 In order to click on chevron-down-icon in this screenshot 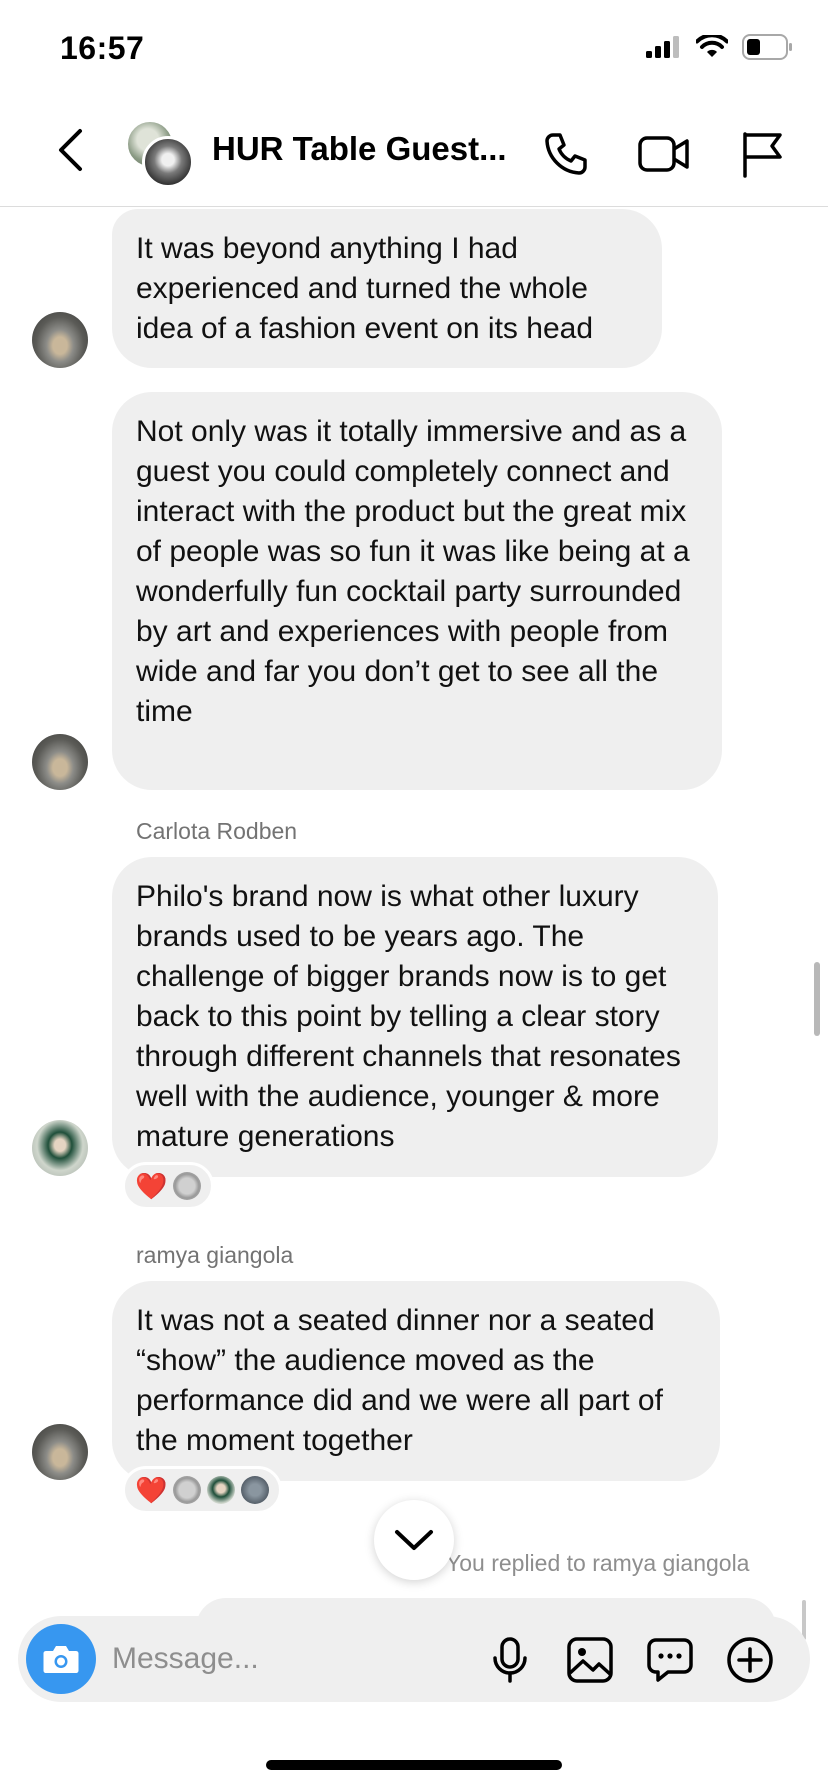, I will do `click(414, 1540)`.